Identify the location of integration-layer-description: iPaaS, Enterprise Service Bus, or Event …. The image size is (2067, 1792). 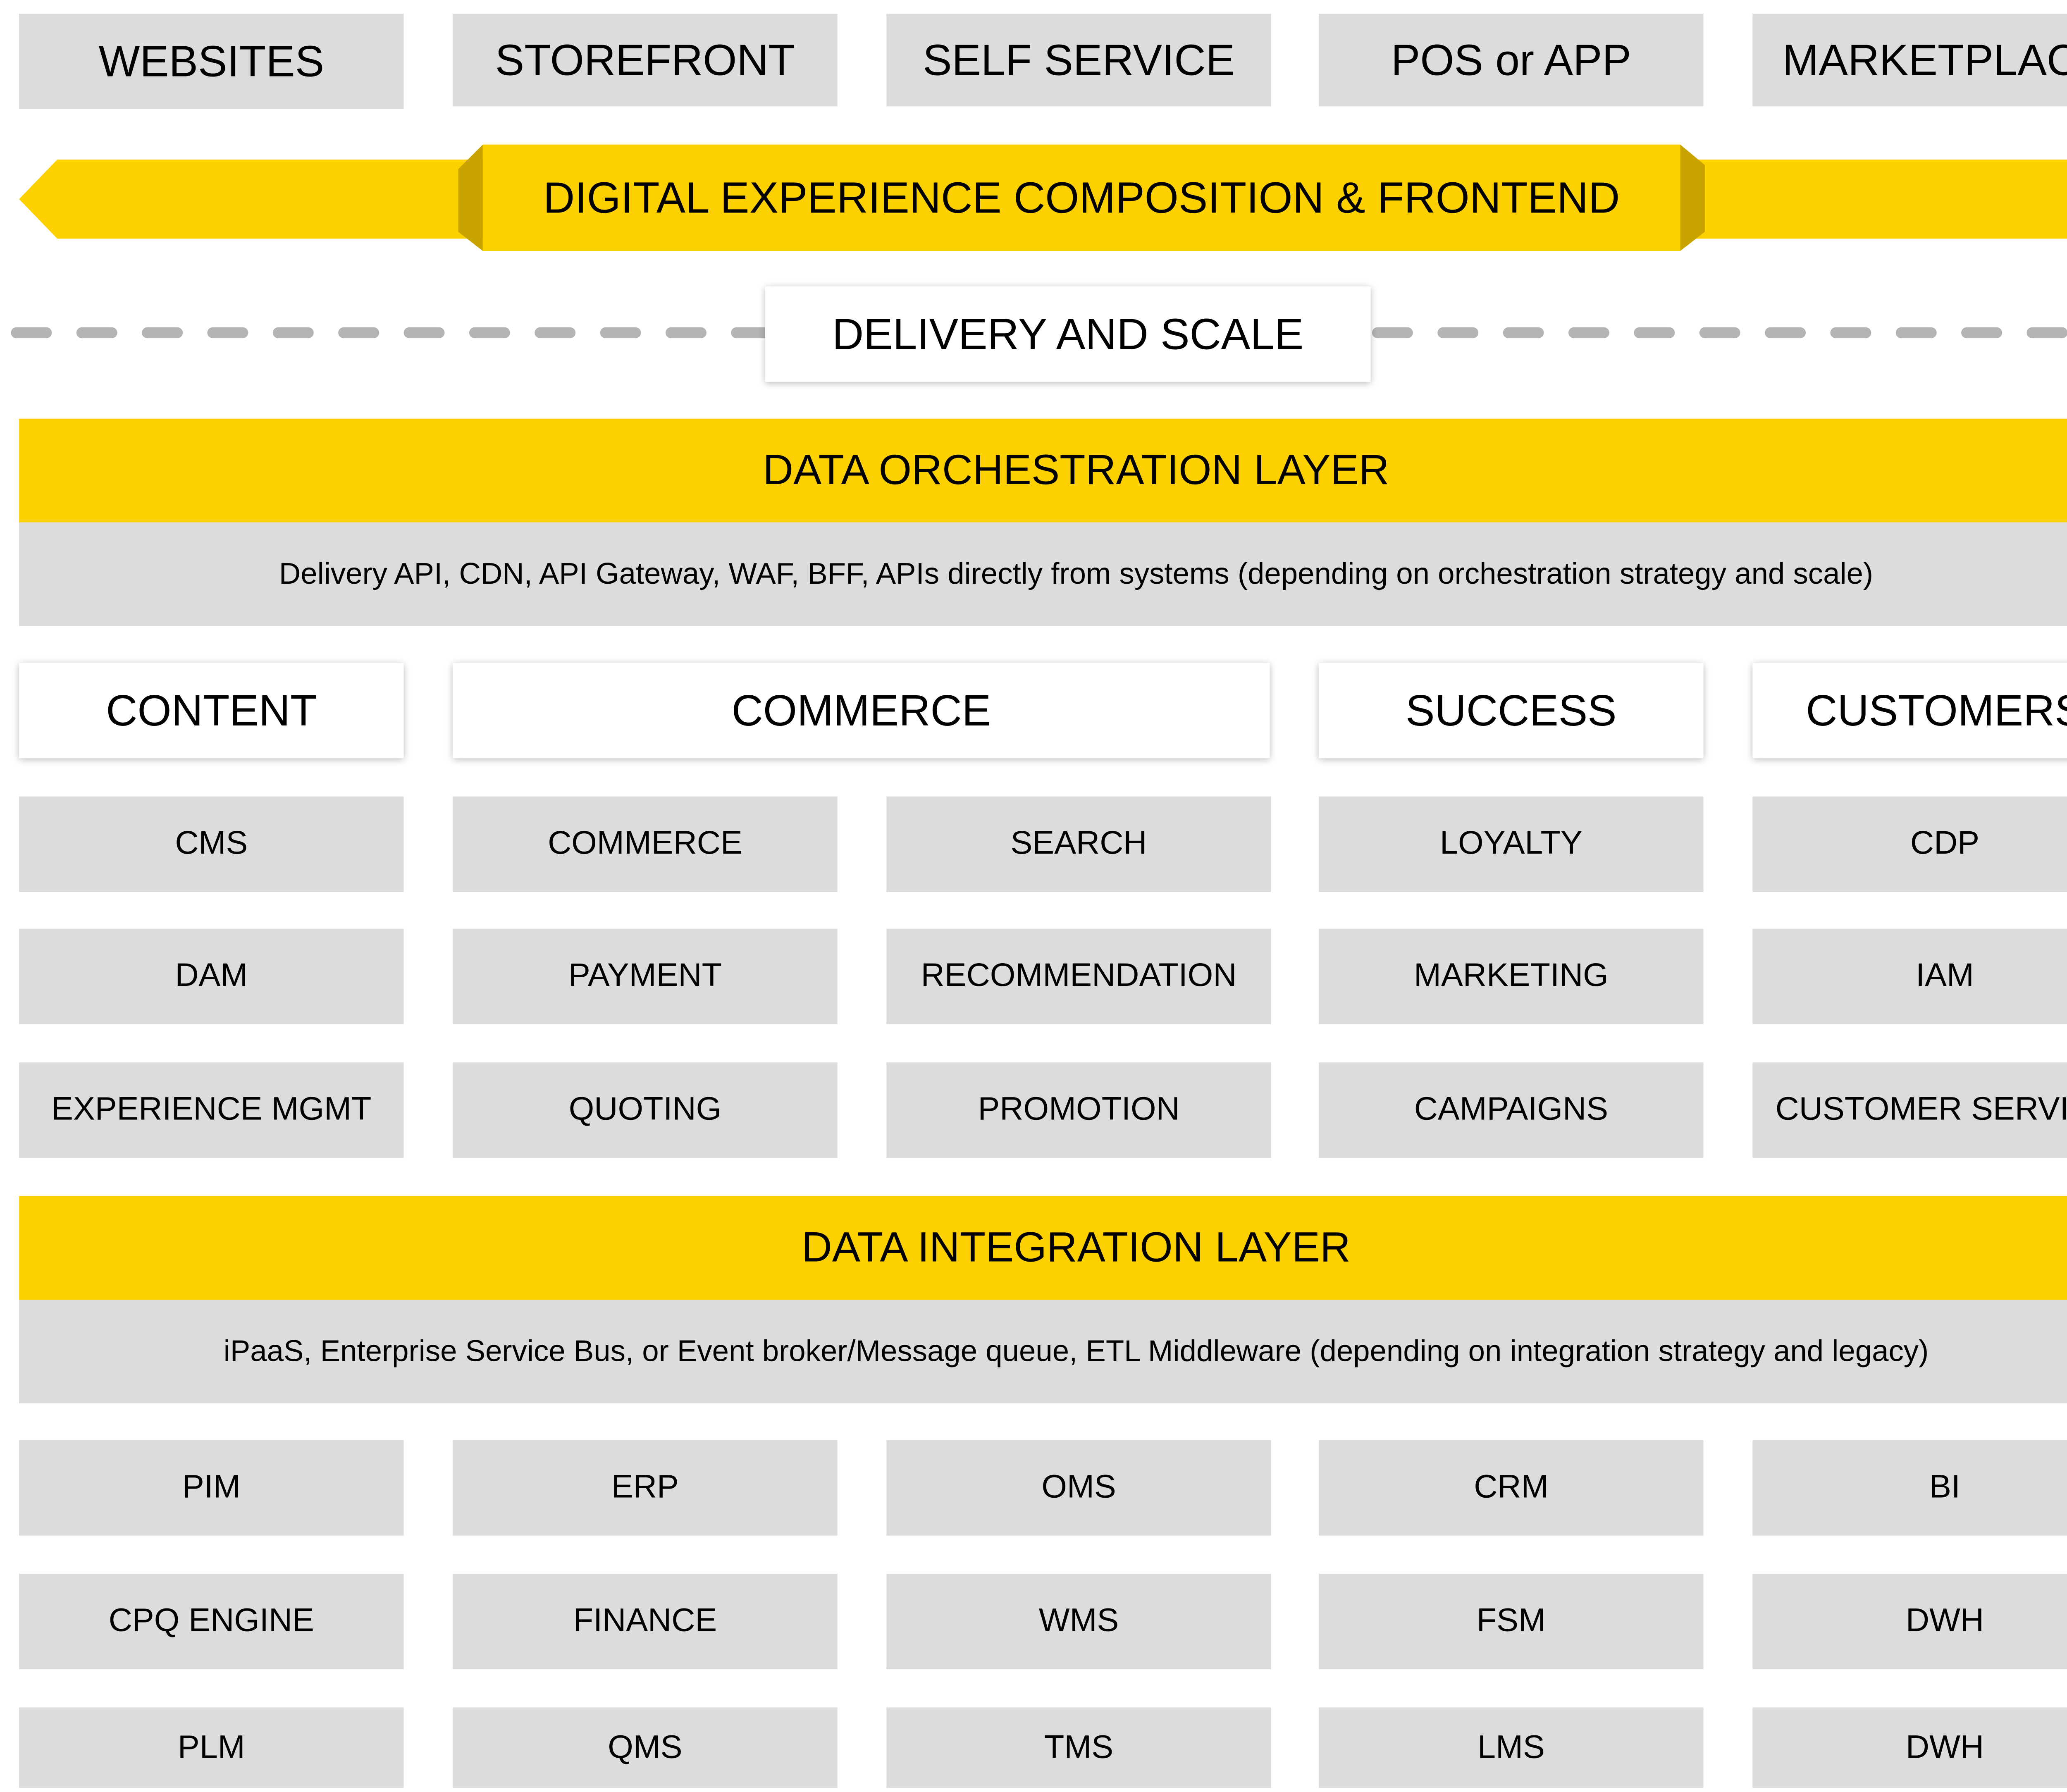
(1043, 1352).